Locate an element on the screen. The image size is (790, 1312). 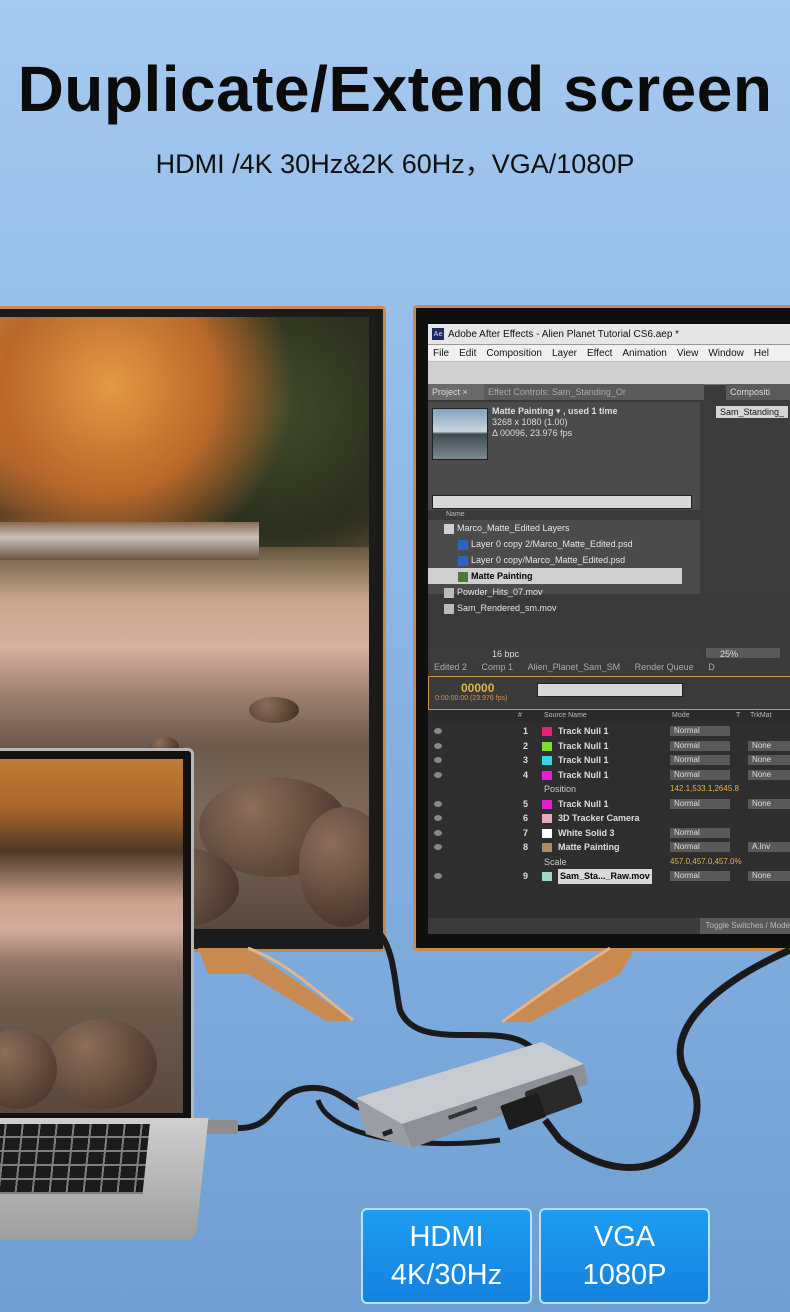
menu-view: View is located at coordinates (688, 353).